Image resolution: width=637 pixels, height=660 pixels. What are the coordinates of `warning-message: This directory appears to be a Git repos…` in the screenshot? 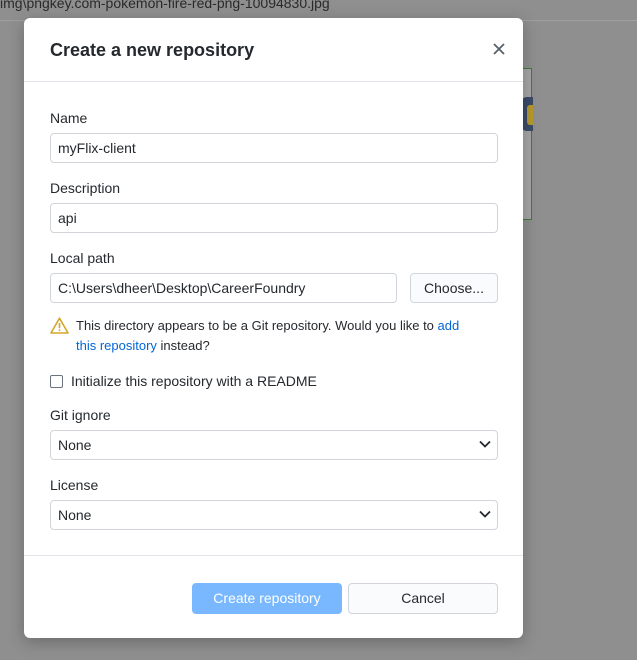 It's located at (276, 336).